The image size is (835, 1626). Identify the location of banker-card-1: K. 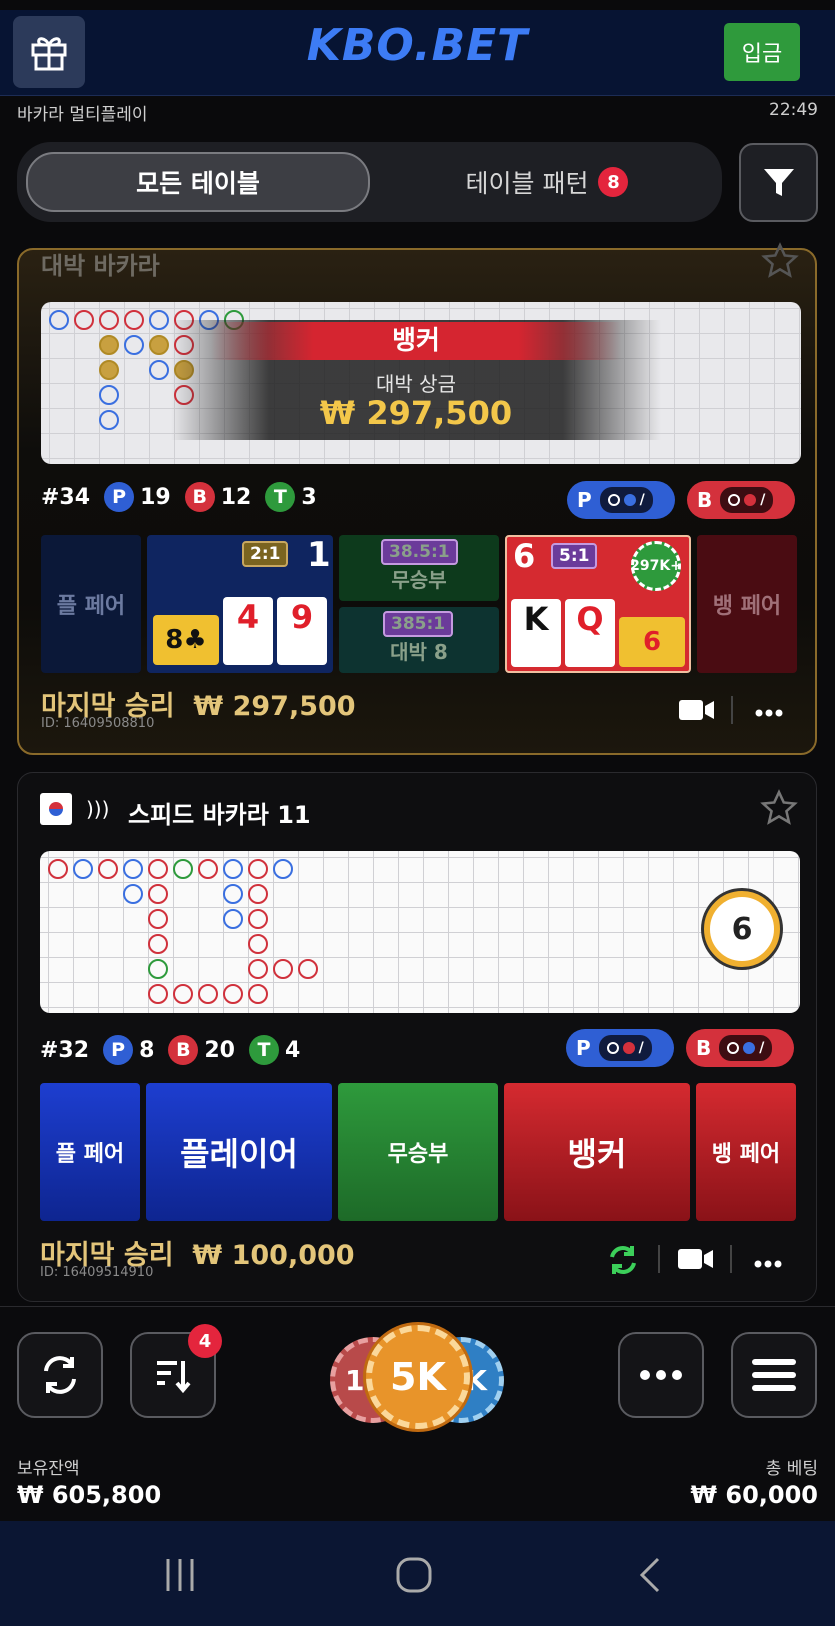
(536, 633).